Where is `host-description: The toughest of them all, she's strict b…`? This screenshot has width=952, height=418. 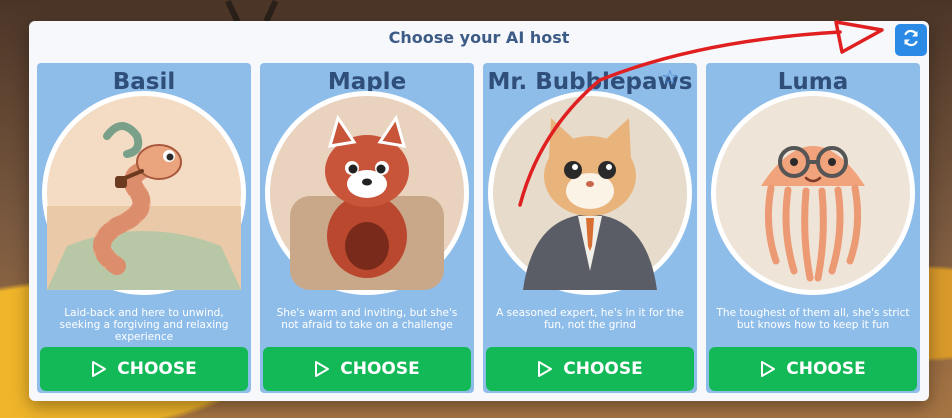 host-description: The toughest of them all, she's strict b… is located at coordinates (813, 319).